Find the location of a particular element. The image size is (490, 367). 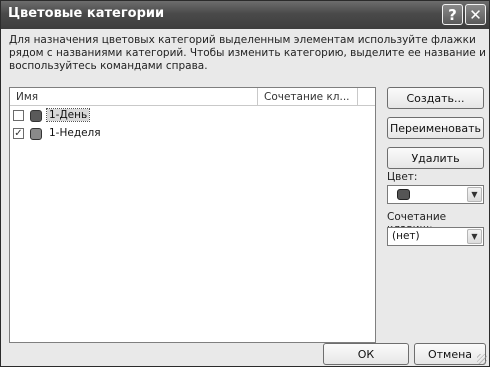

resize-grip is located at coordinates (482, 359).